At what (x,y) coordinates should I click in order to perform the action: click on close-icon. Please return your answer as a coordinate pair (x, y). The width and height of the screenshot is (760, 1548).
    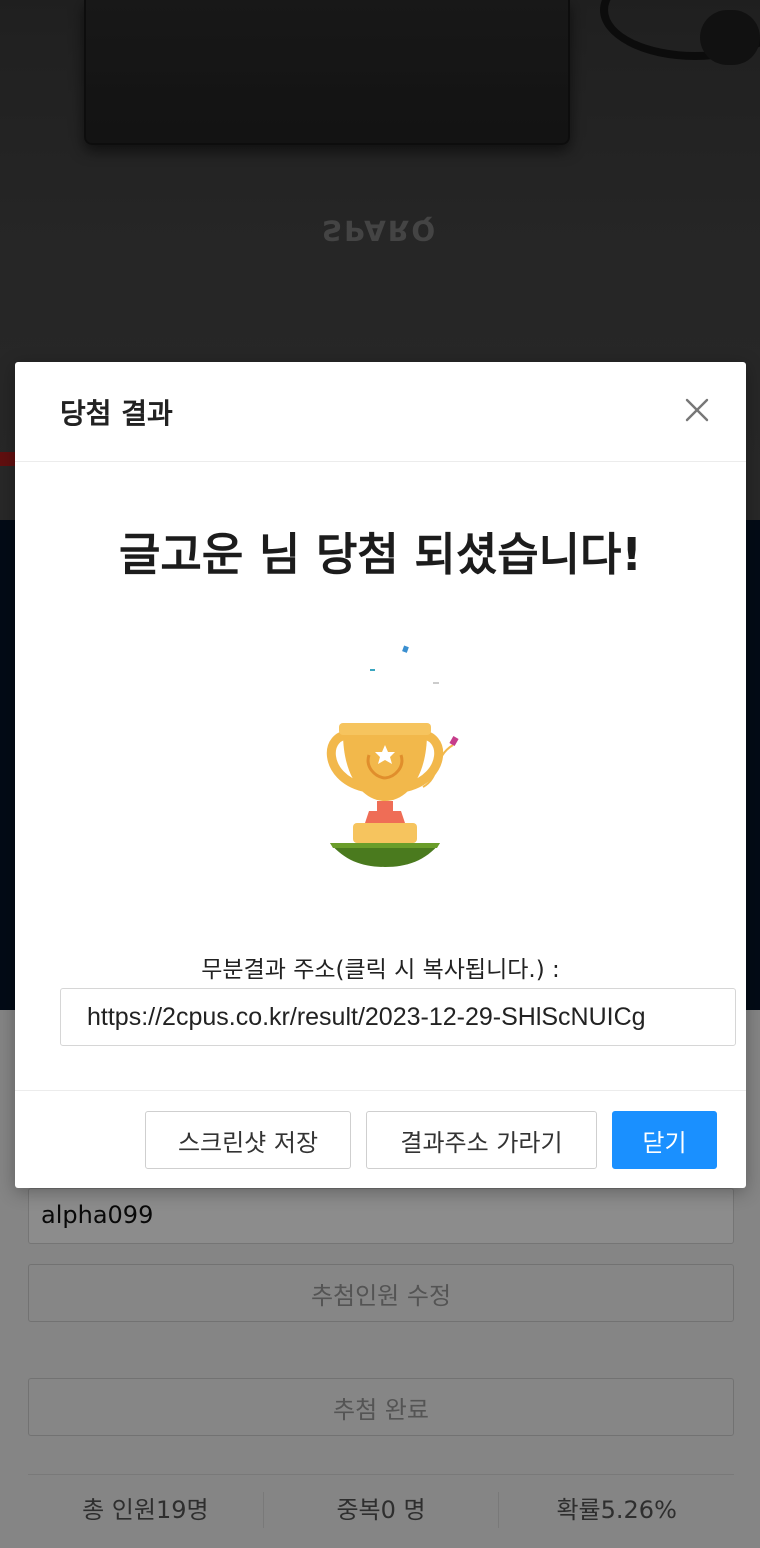
    Looking at the image, I should click on (697, 410).